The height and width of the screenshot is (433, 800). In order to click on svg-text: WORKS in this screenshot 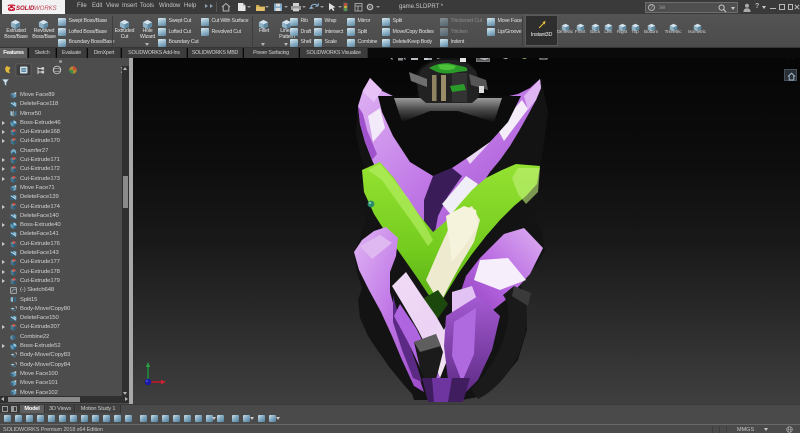, I will do `click(45, 9)`.